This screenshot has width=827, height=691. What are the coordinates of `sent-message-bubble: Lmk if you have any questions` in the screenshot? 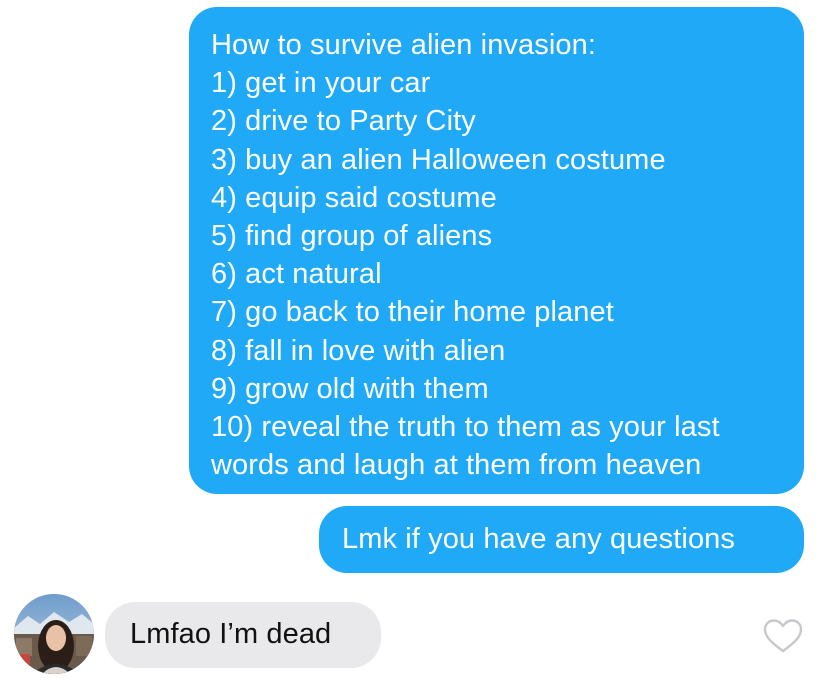 It's located at (561, 539).